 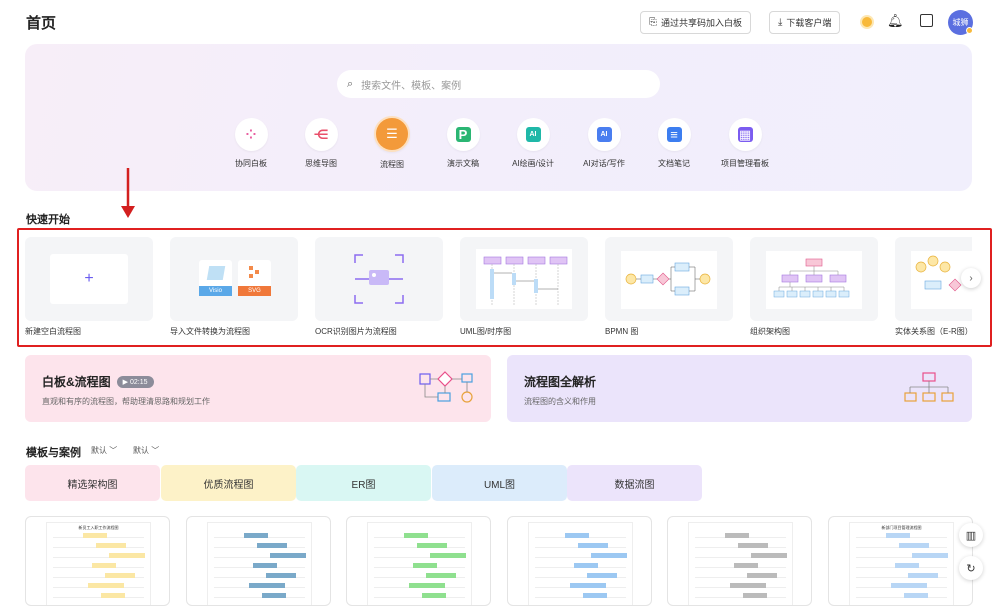 I want to click on avatar-badge, so click(x=969, y=30).